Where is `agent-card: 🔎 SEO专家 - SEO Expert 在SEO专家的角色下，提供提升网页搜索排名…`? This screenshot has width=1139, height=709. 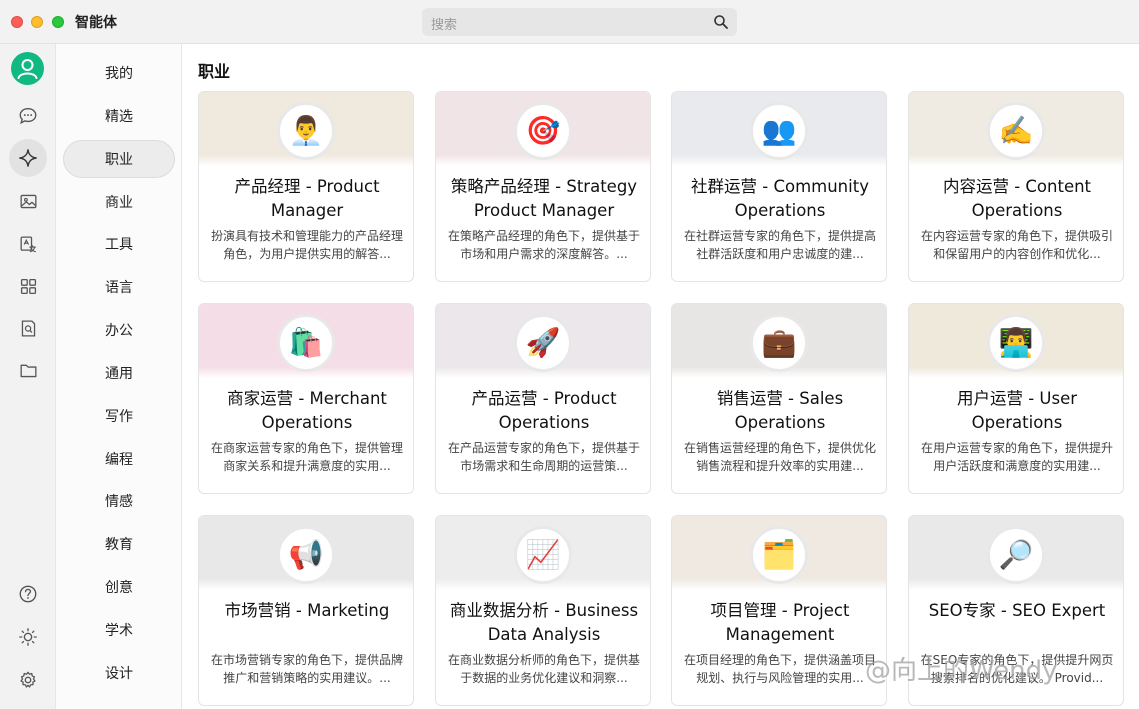 agent-card: 🔎 SEO专家 - SEO Expert 在SEO专家的角色下，提供提升网页搜索排名… is located at coordinates (1016, 610).